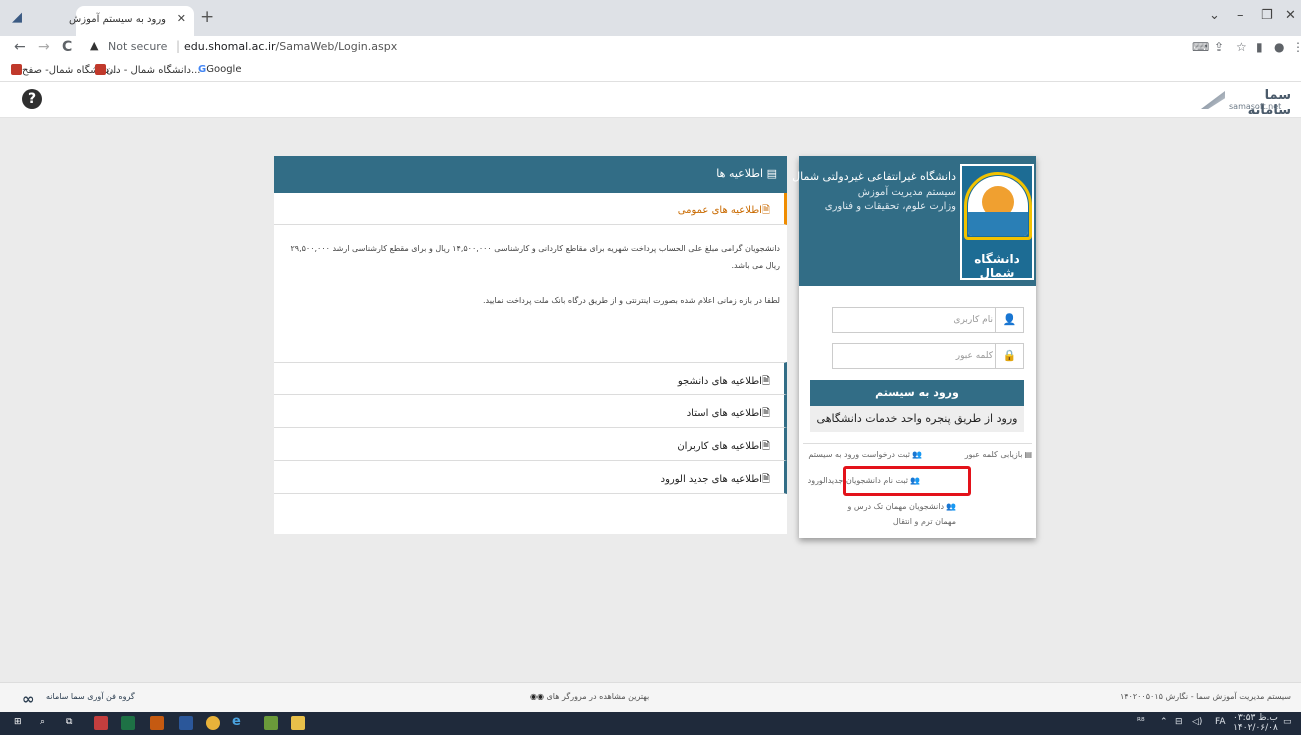 This screenshot has width=1301, height=735. What do you see at coordinates (181, 18) in the screenshot?
I see `tab-close-icon: ✕` at bounding box center [181, 18].